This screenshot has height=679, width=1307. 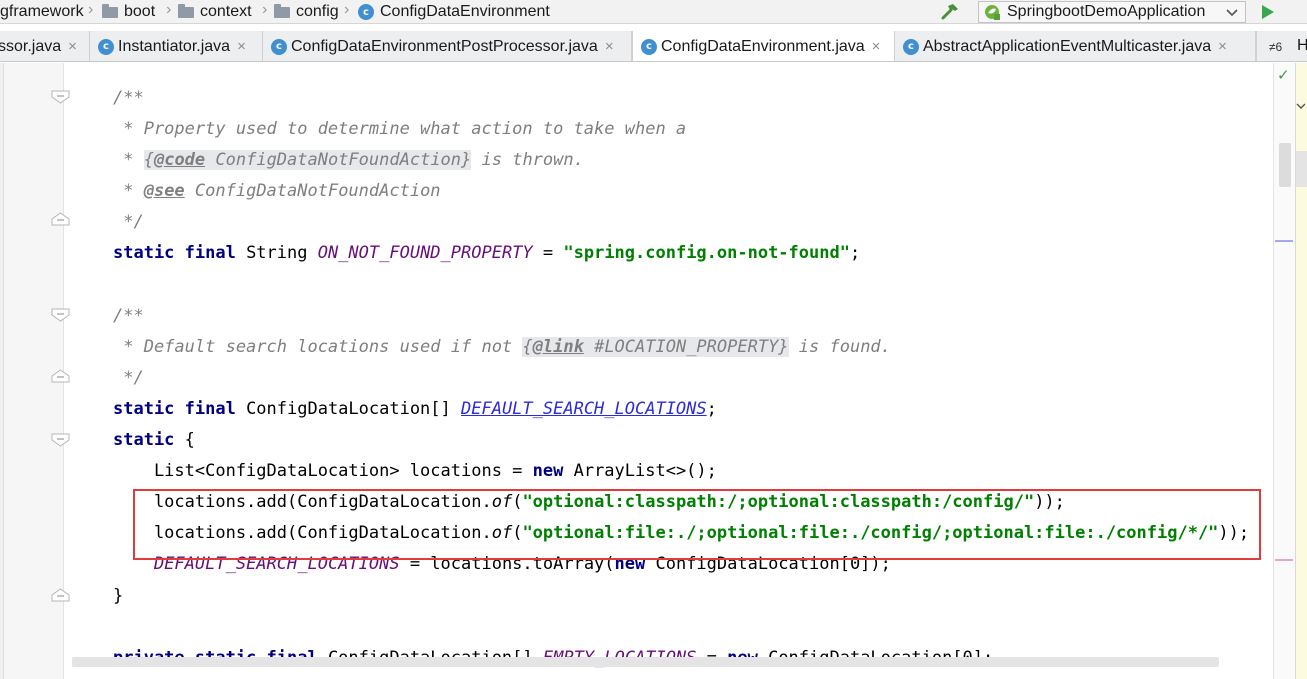 I want to click on breadcrumb-item-context: context, so click(x=215, y=12).